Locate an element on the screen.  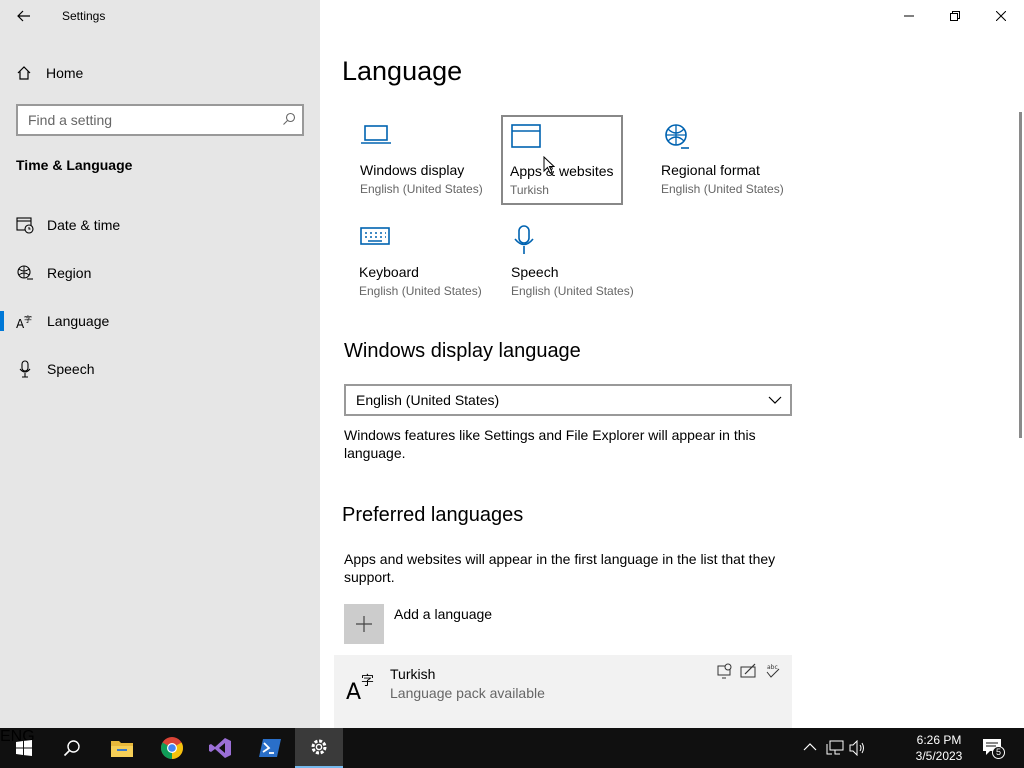
tile-title: Windows display is located at coordinates (412, 170).